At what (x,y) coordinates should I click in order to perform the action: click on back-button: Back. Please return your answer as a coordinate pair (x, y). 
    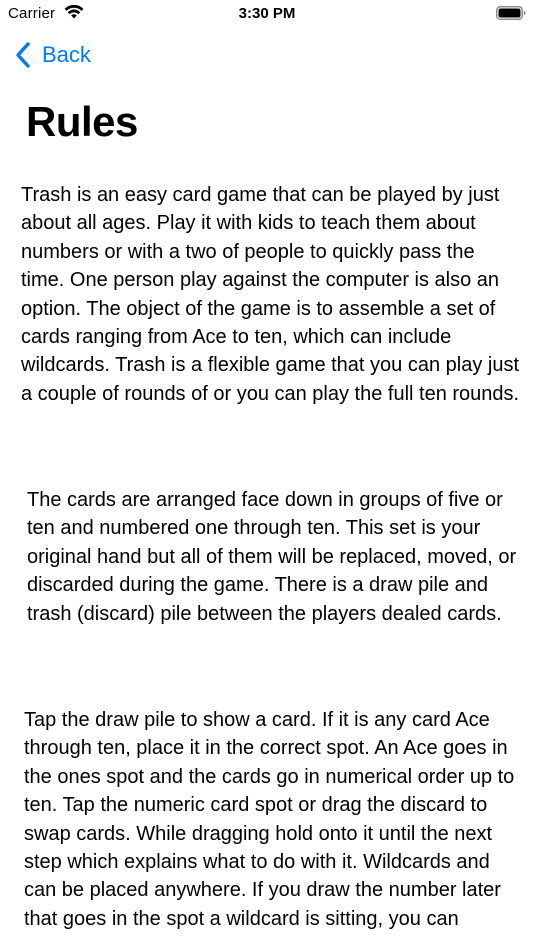
    Looking at the image, I should click on (52, 55).